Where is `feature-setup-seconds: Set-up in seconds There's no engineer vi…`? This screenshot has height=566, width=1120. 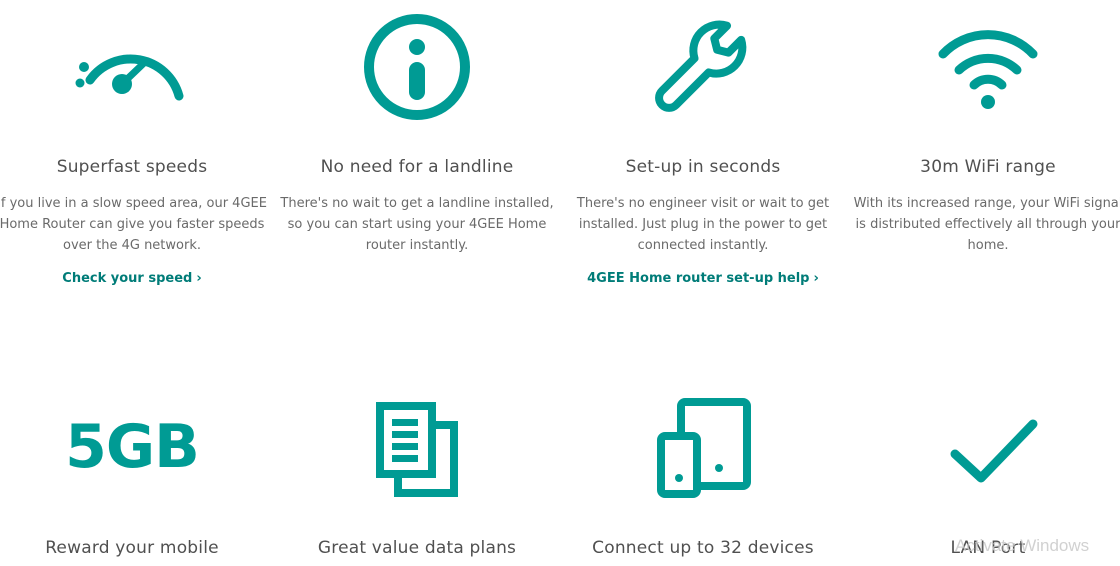 feature-setup-seconds: Set-up in seconds There's no engineer vi… is located at coordinates (703, 150).